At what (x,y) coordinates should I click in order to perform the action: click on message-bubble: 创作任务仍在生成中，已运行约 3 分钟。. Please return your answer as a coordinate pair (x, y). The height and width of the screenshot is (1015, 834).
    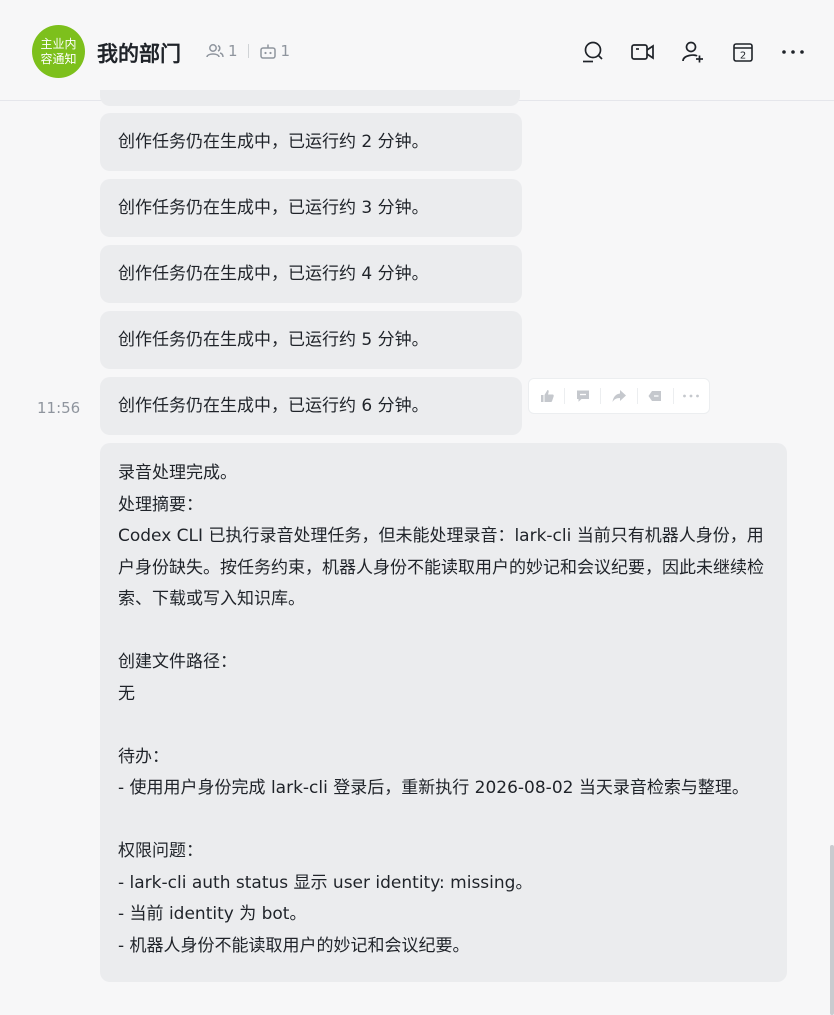
    Looking at the image, I should click on (311, 208).